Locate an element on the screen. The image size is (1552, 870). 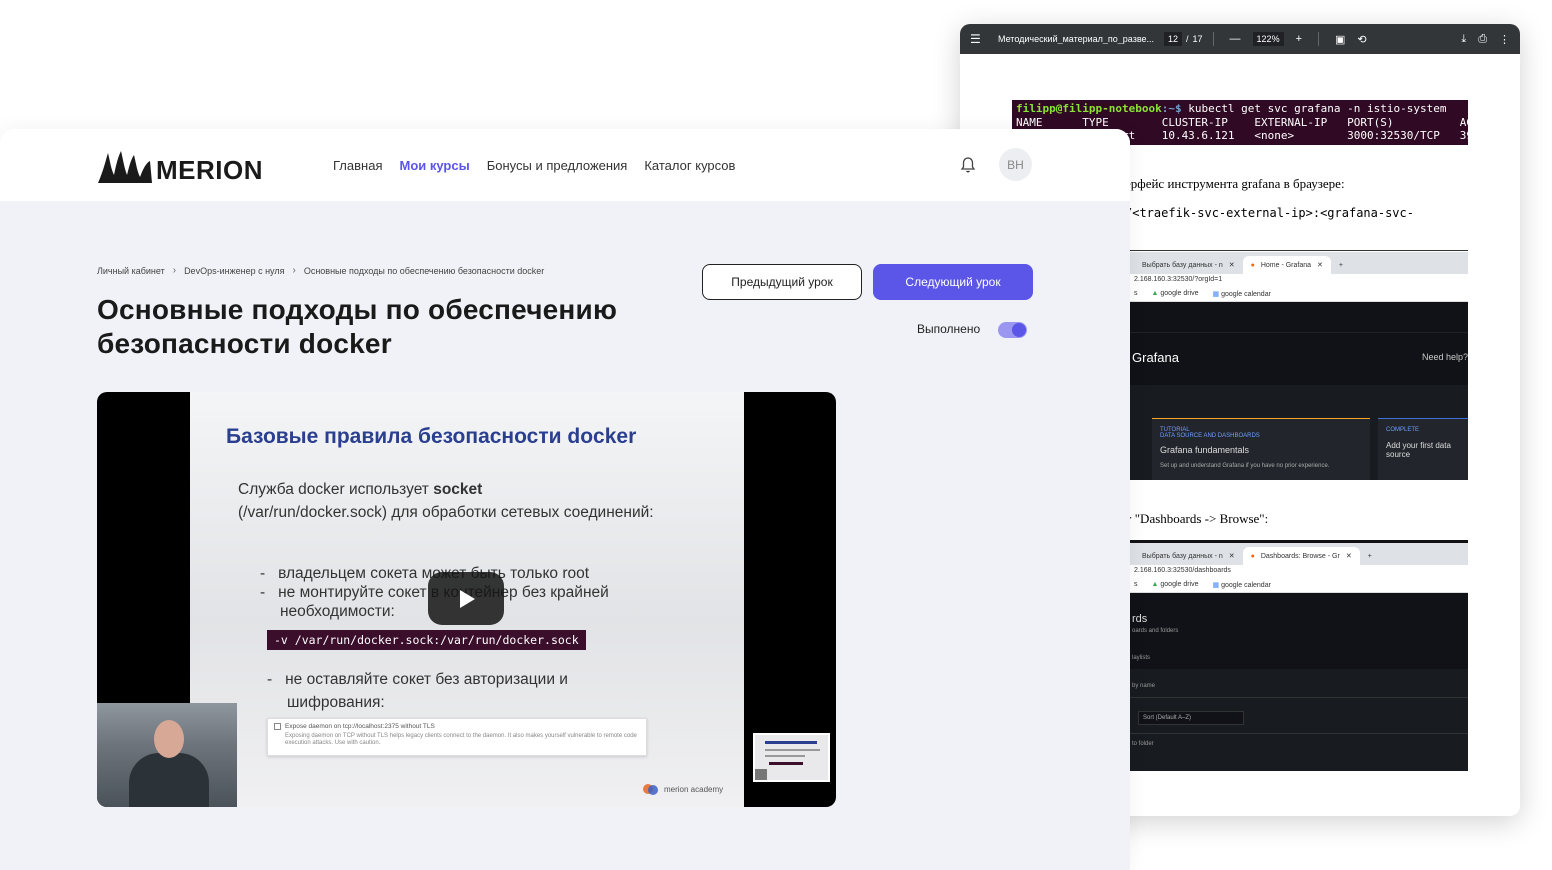
browser-tab-active: ● Home - Grafana ✕ is located at coordinates (1286, 265).